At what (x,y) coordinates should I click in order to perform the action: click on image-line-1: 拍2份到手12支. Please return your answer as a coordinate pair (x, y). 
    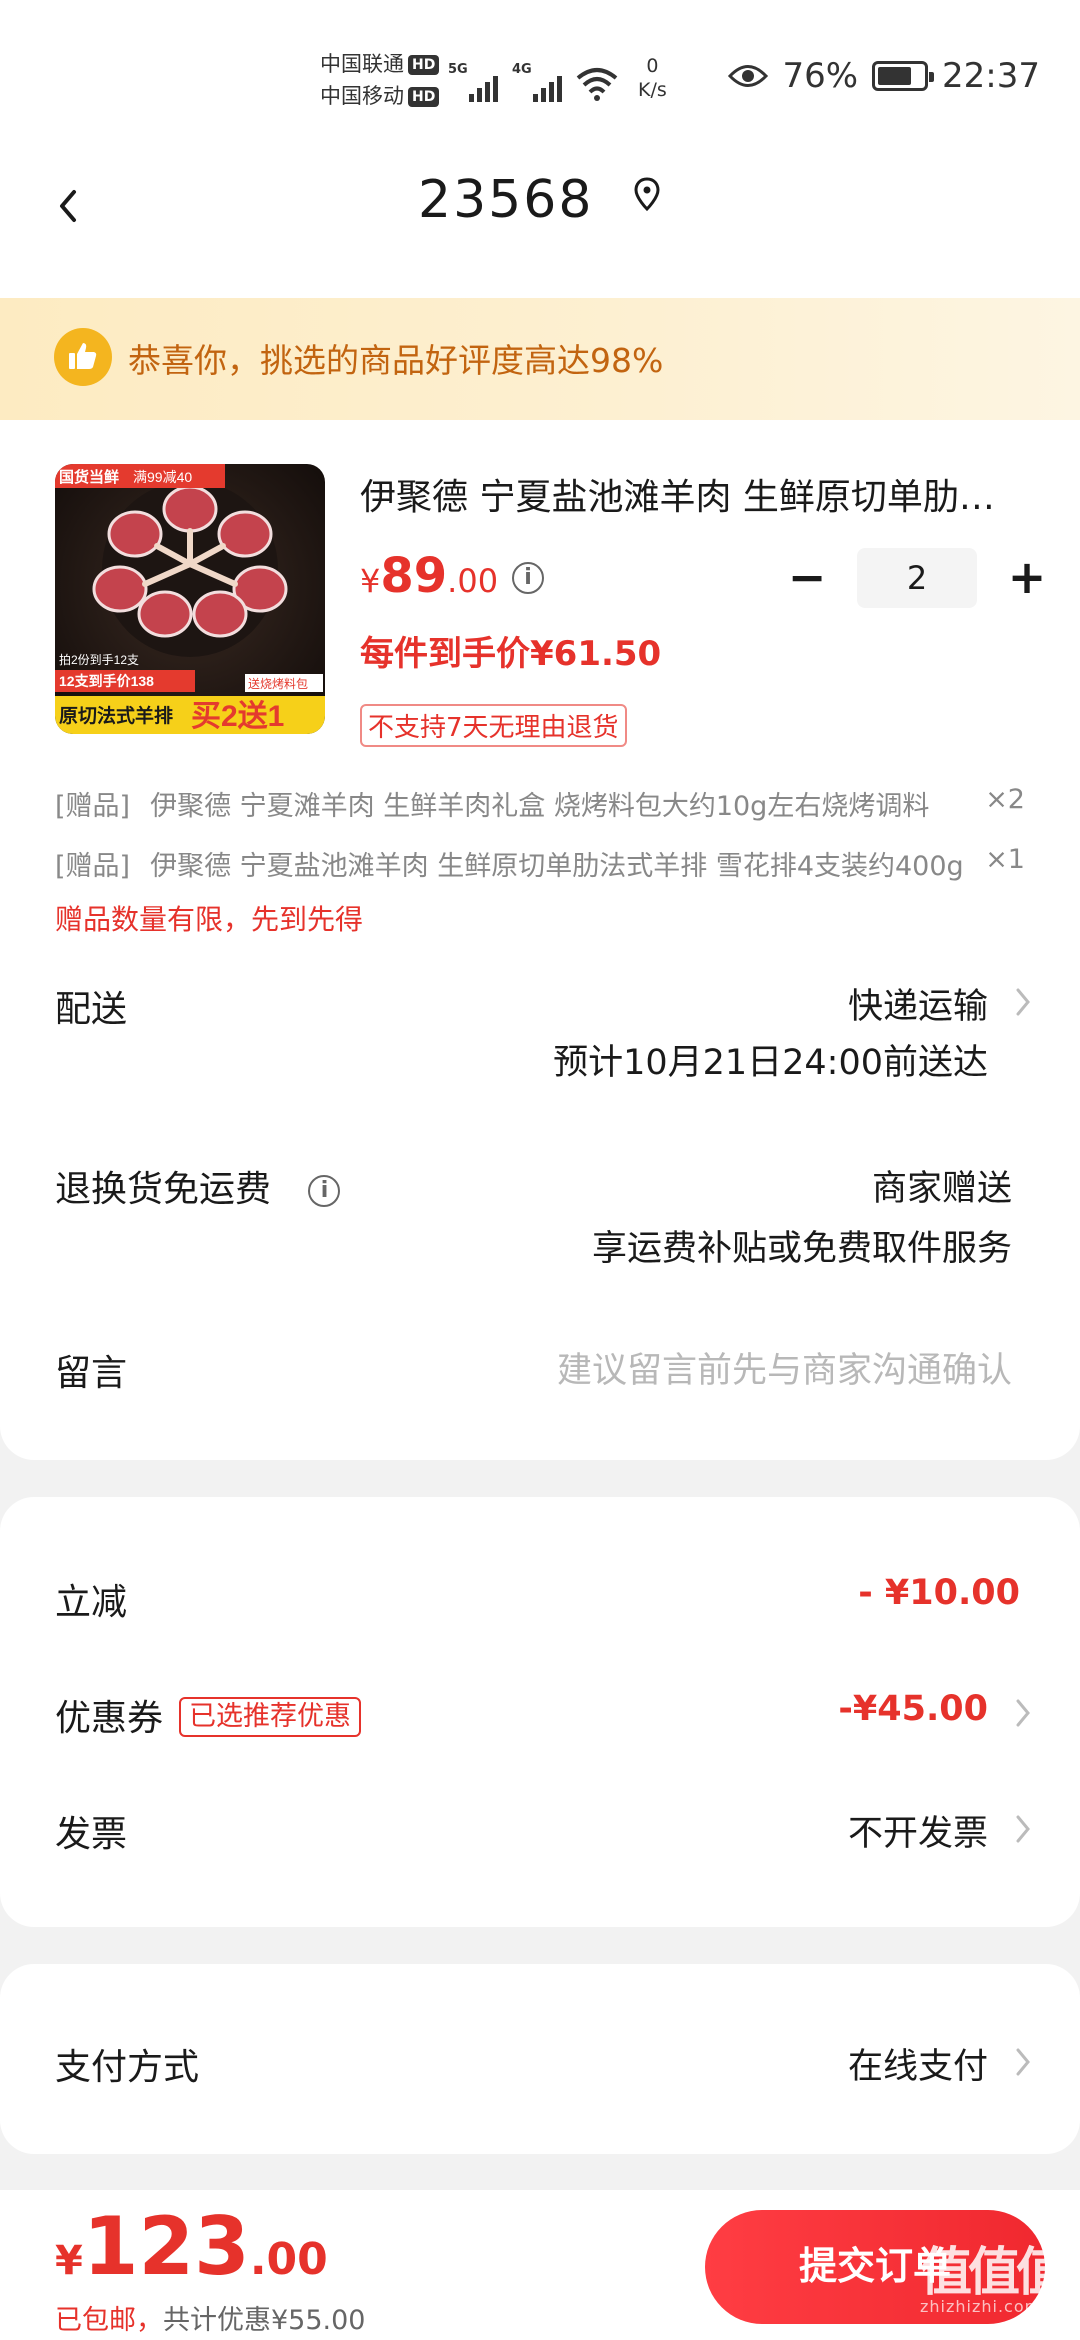
    Looking at the image, I should click on (99, 659).